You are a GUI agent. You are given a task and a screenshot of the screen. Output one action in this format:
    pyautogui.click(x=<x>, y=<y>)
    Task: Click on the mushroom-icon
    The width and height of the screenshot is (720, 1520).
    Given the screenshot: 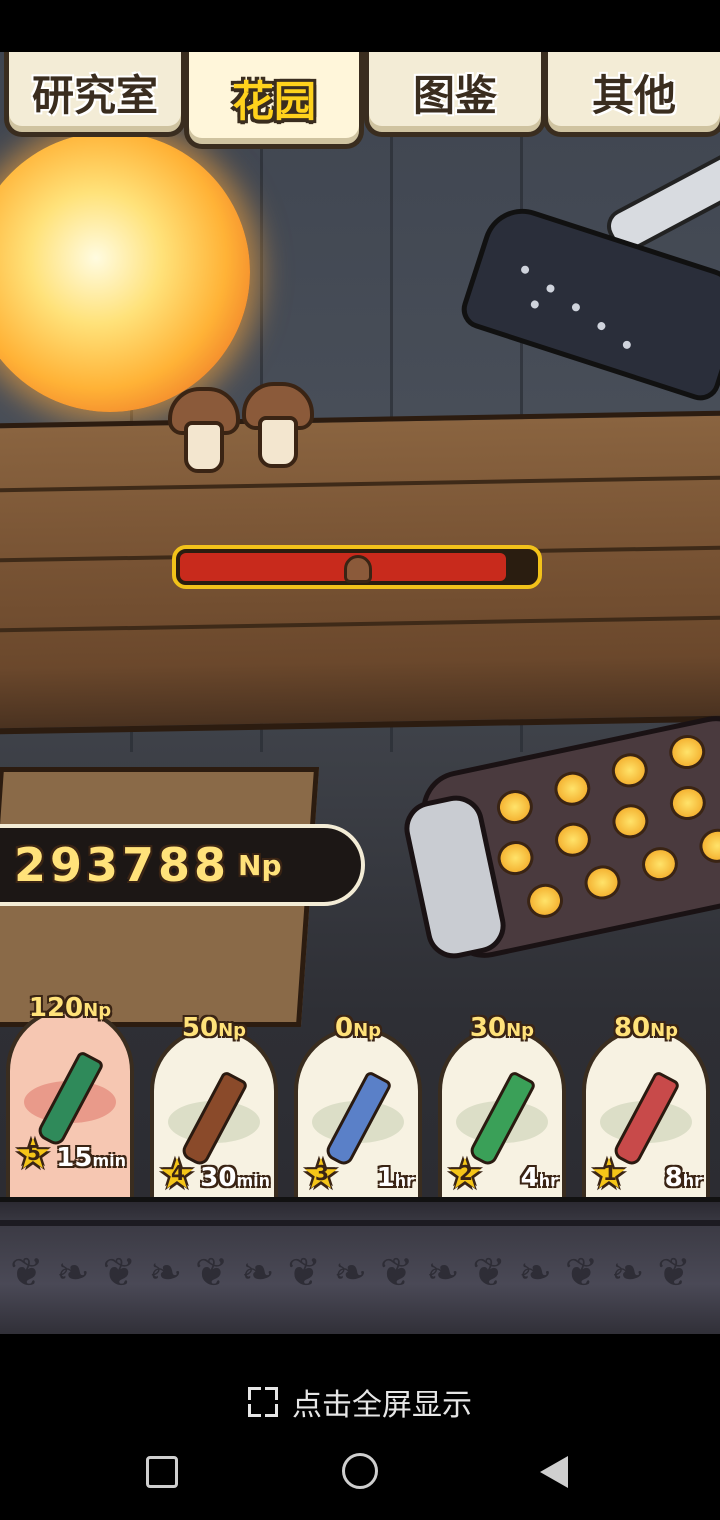 What is the action you would take?
    pyautogui.click(x=358, y=569)
    